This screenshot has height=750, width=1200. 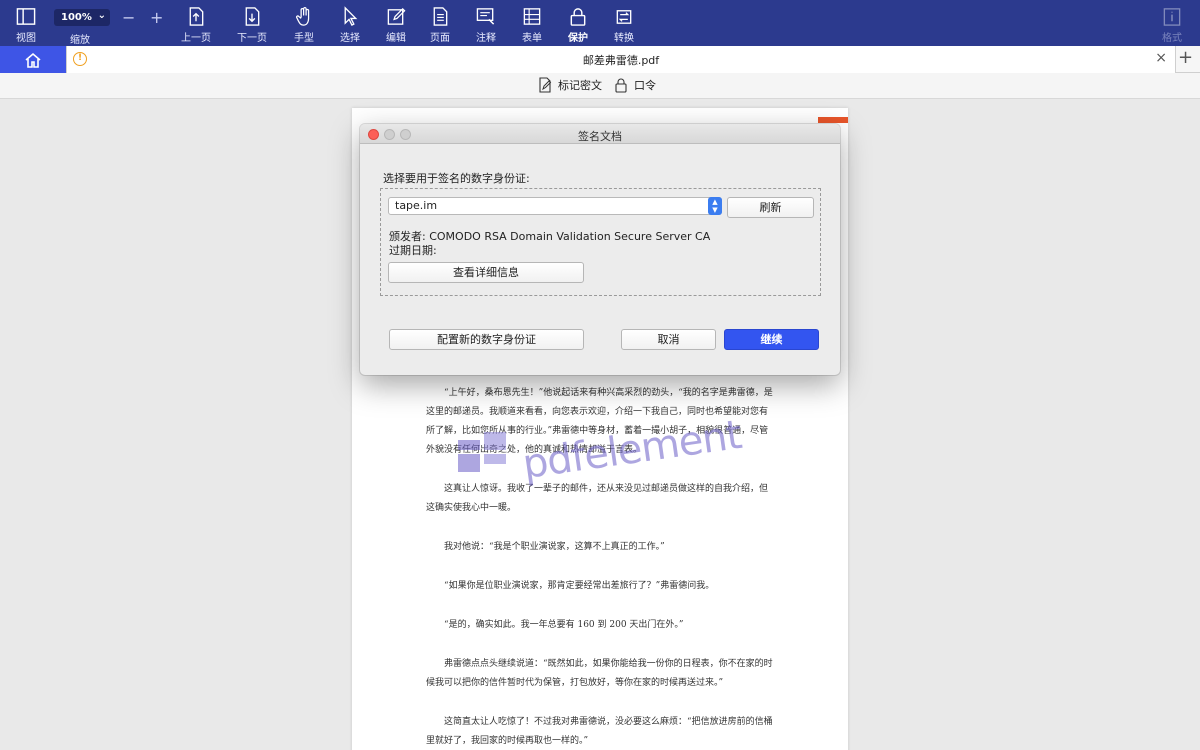 I want to click on dialog-title: 签名文档, so click(x=600, y=136).